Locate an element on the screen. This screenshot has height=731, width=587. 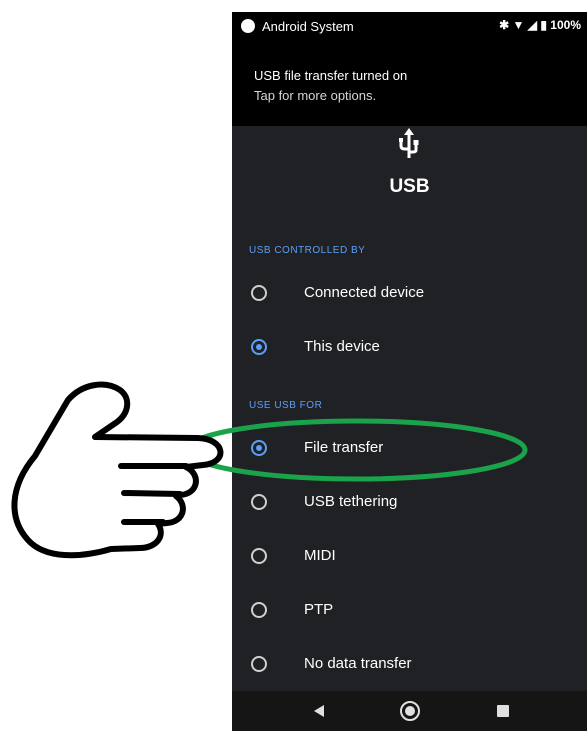
android-system-icon is located at coordinates (248, 26).